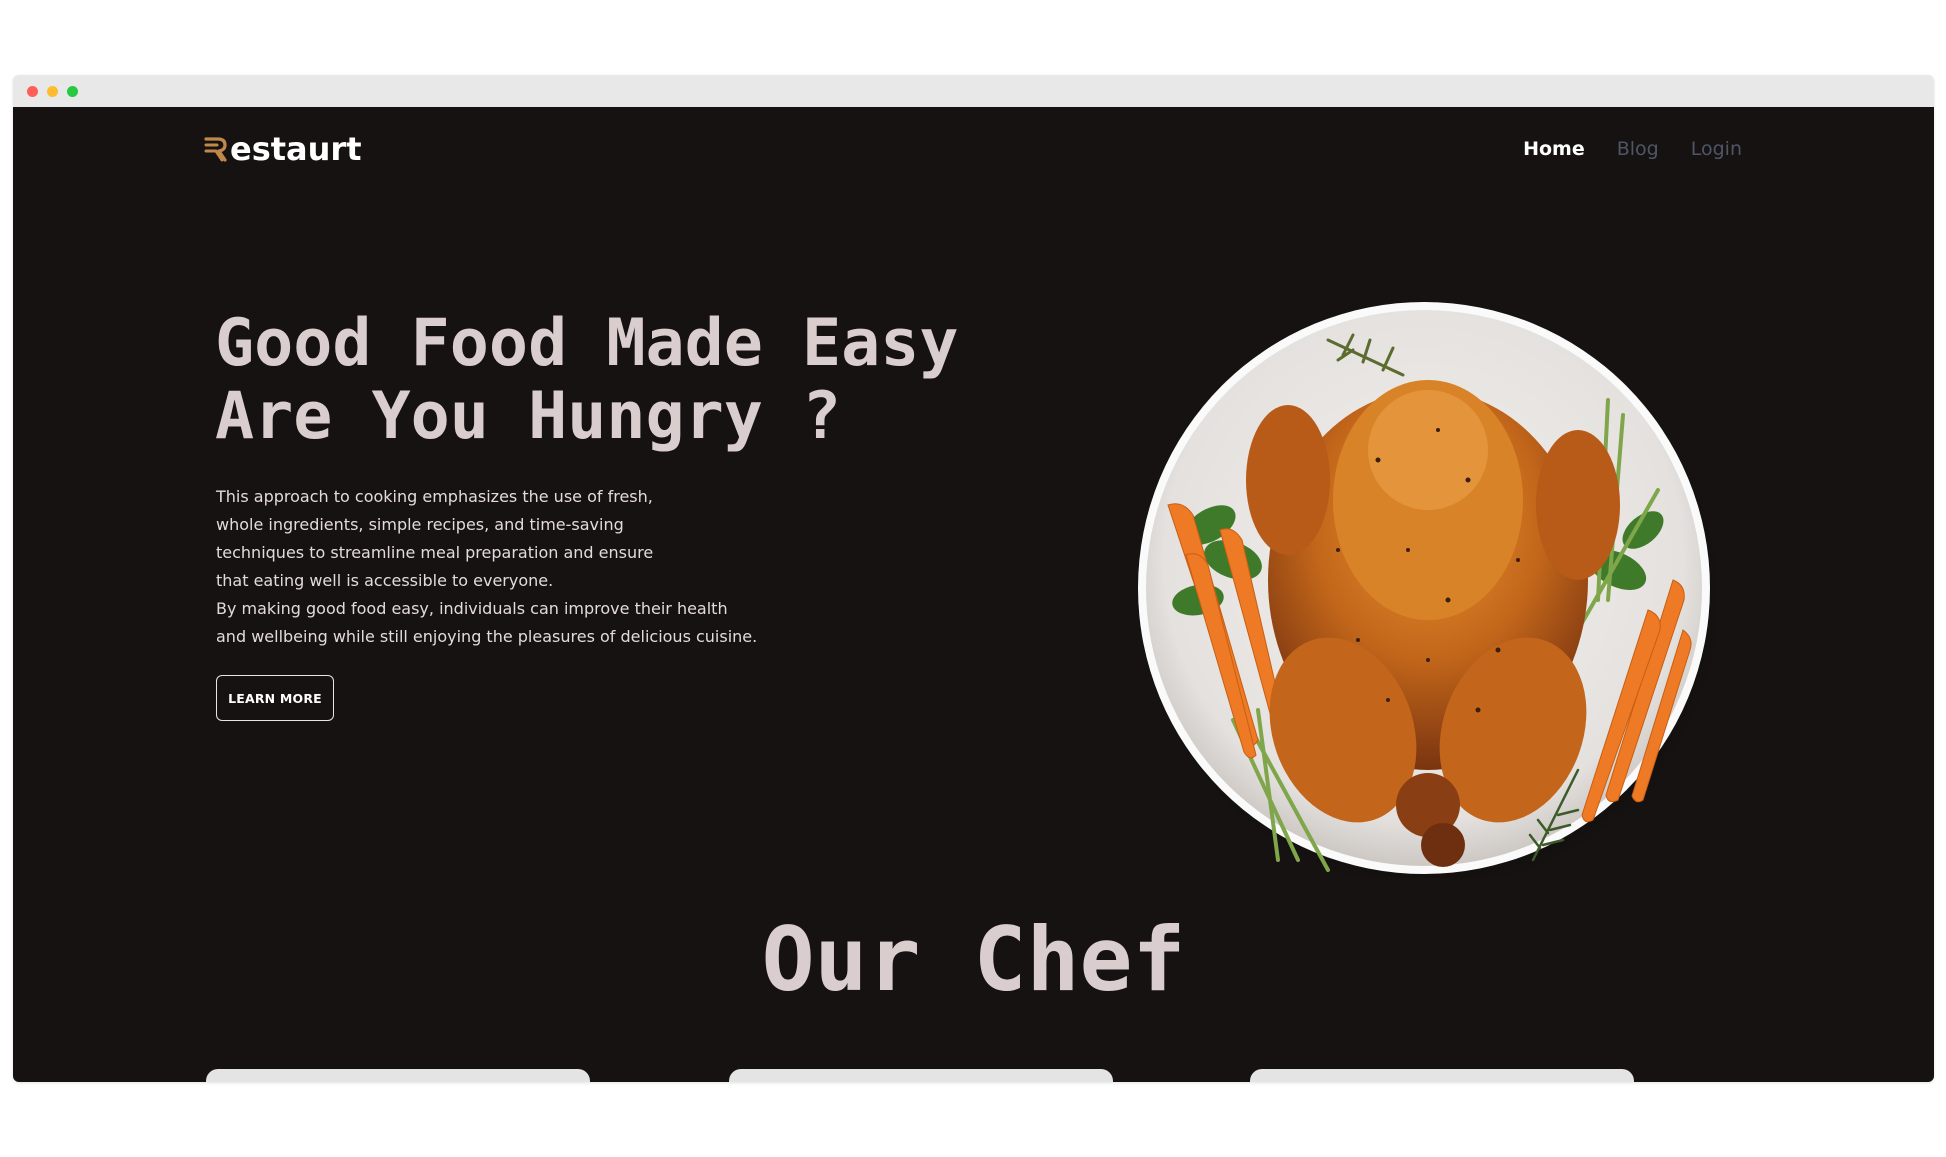 The image size is (1946, 1157). What do you see at coordinates (973, 959) in the screenshot?
I see `our-chef-title: Our Chef` at bounding box center [973, 959].